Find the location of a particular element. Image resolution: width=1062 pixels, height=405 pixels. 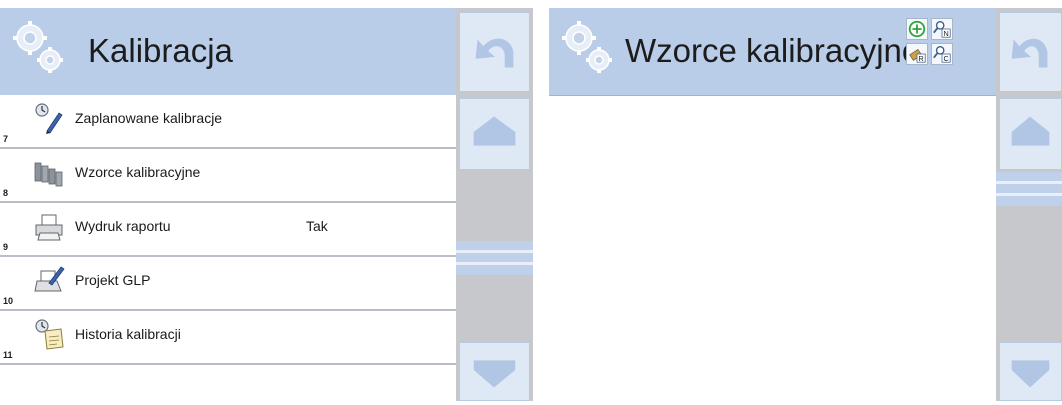

item-number: 9 is located at coordinates (6, 247).